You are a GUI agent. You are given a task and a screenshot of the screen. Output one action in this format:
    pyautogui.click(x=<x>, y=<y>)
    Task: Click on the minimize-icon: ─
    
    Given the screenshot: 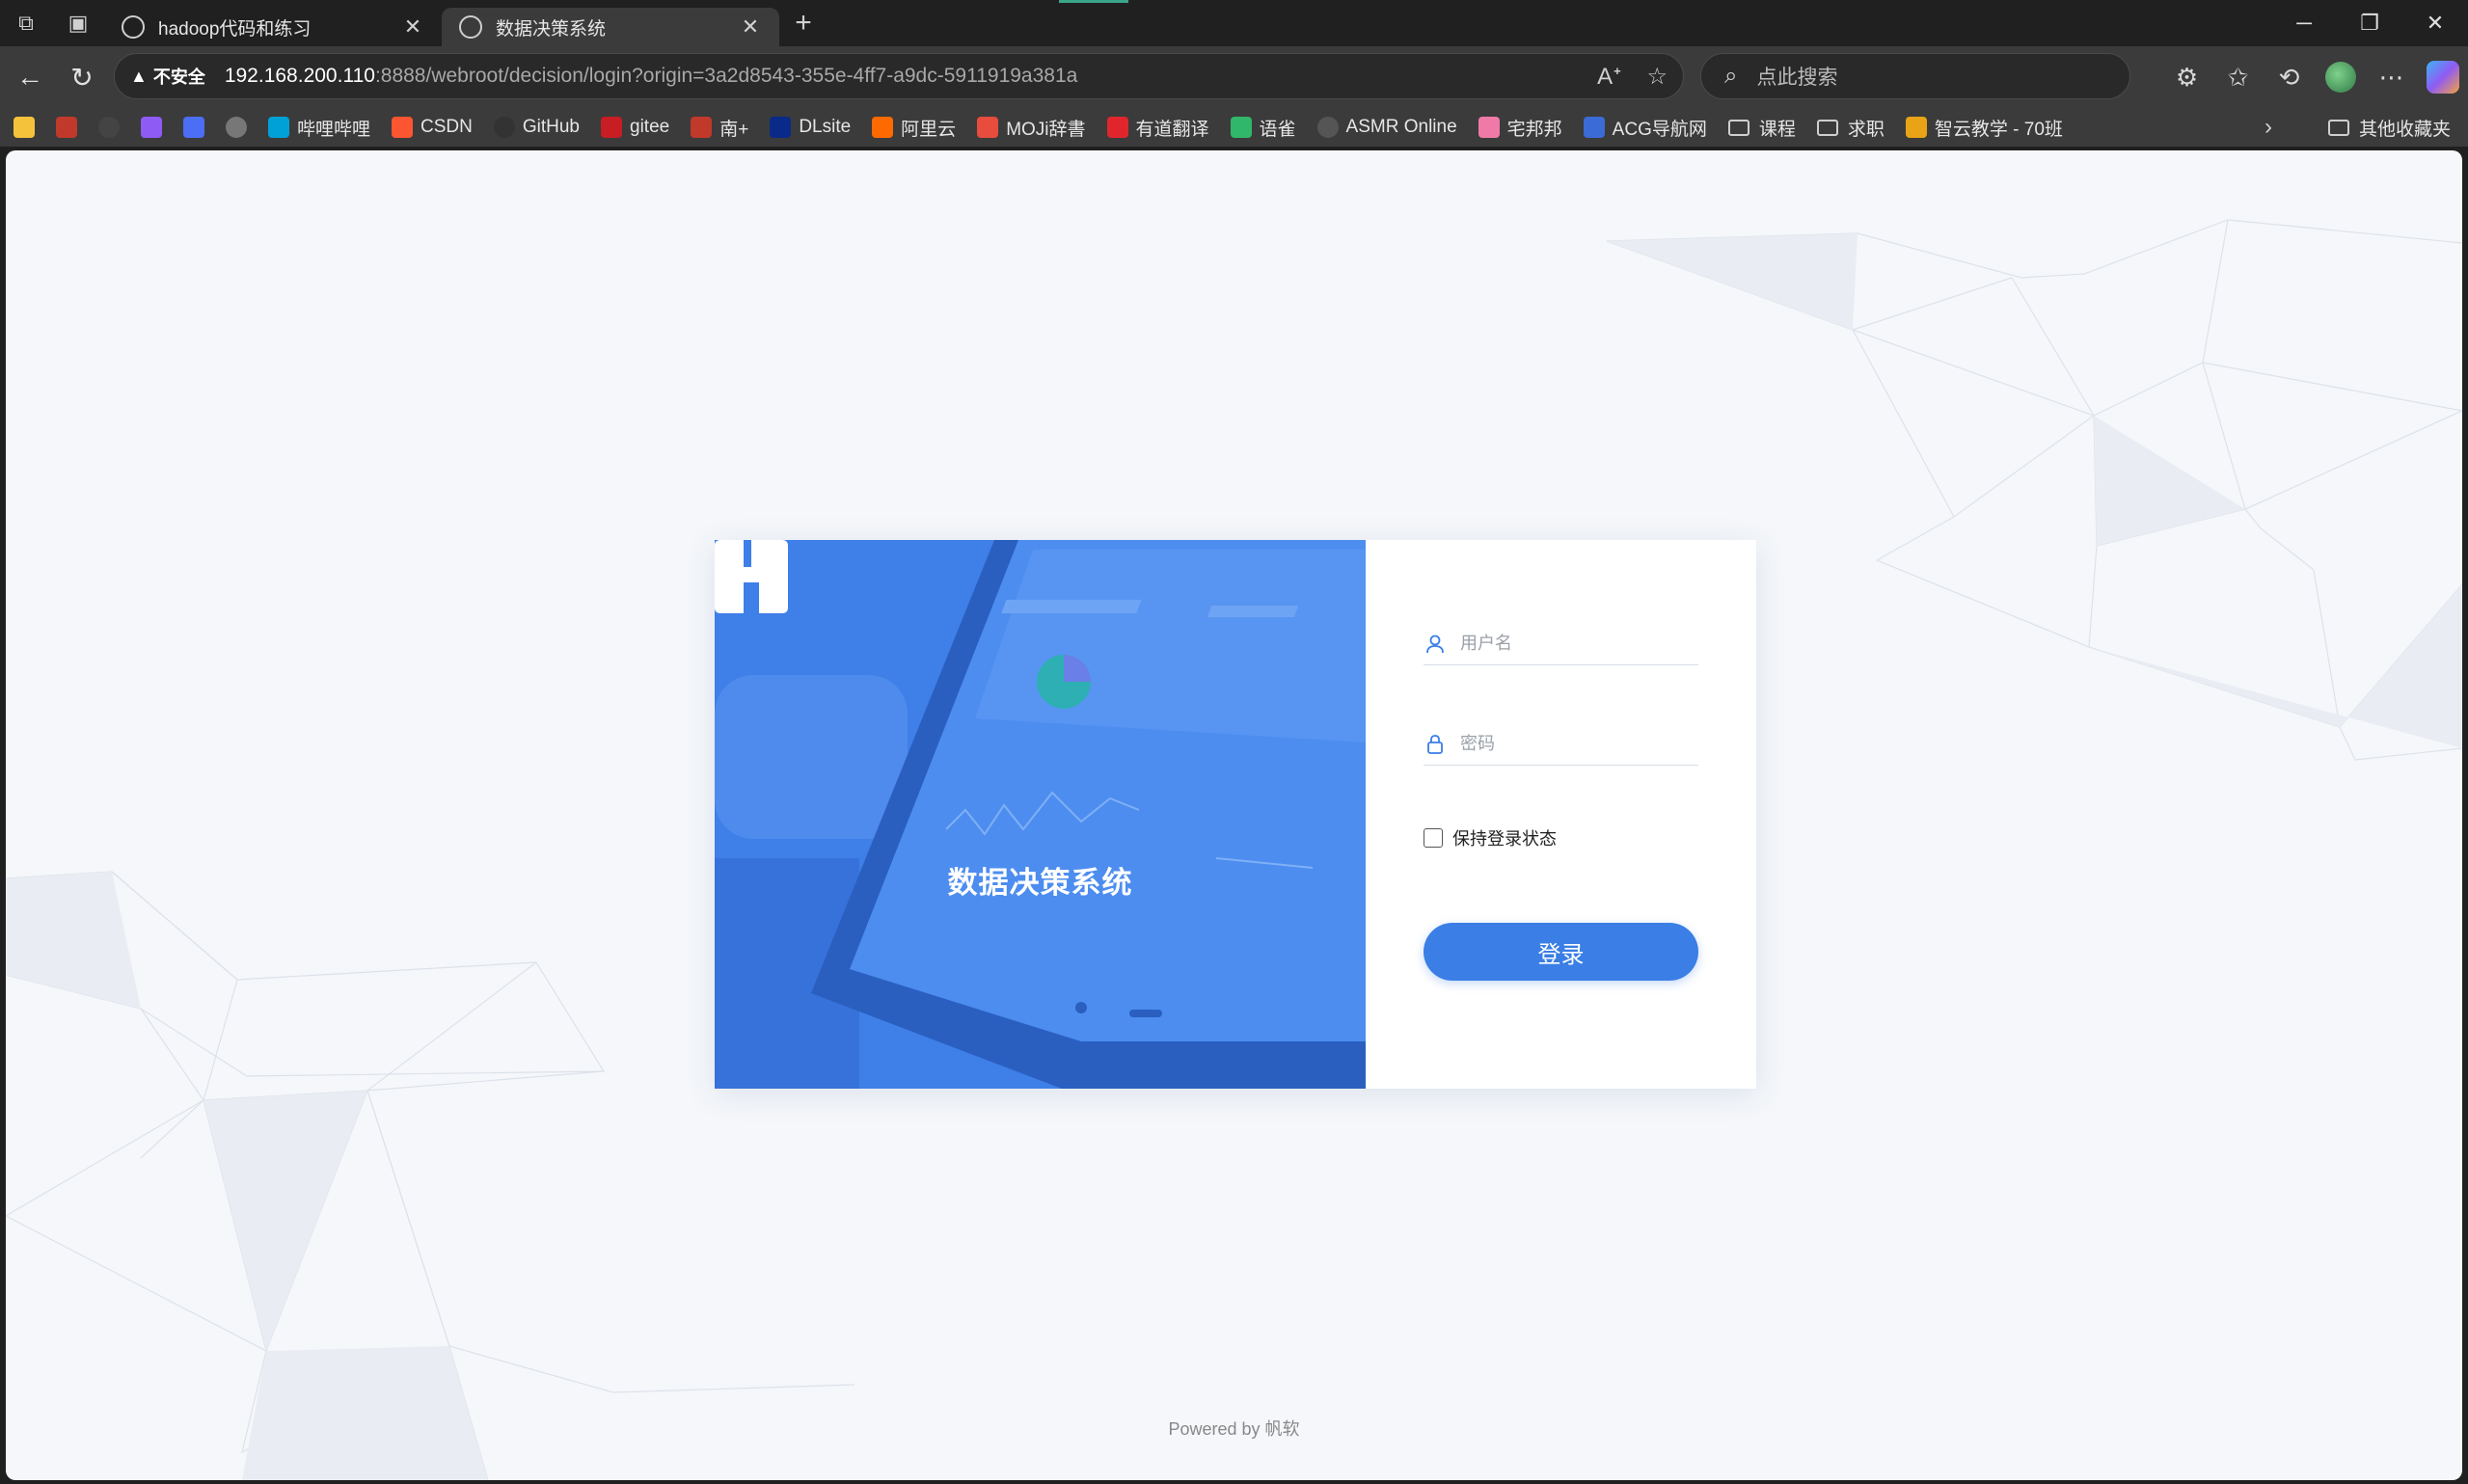 What is the action you would take?
    pyautogui.click(x=2304, y=23)
    